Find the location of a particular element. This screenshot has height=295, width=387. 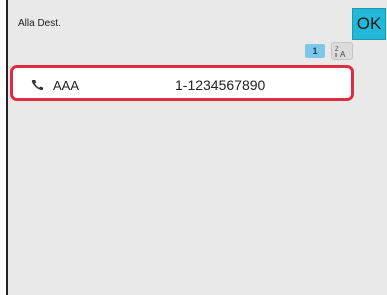

sort-button: Z A is located at coordinates (342, 51).